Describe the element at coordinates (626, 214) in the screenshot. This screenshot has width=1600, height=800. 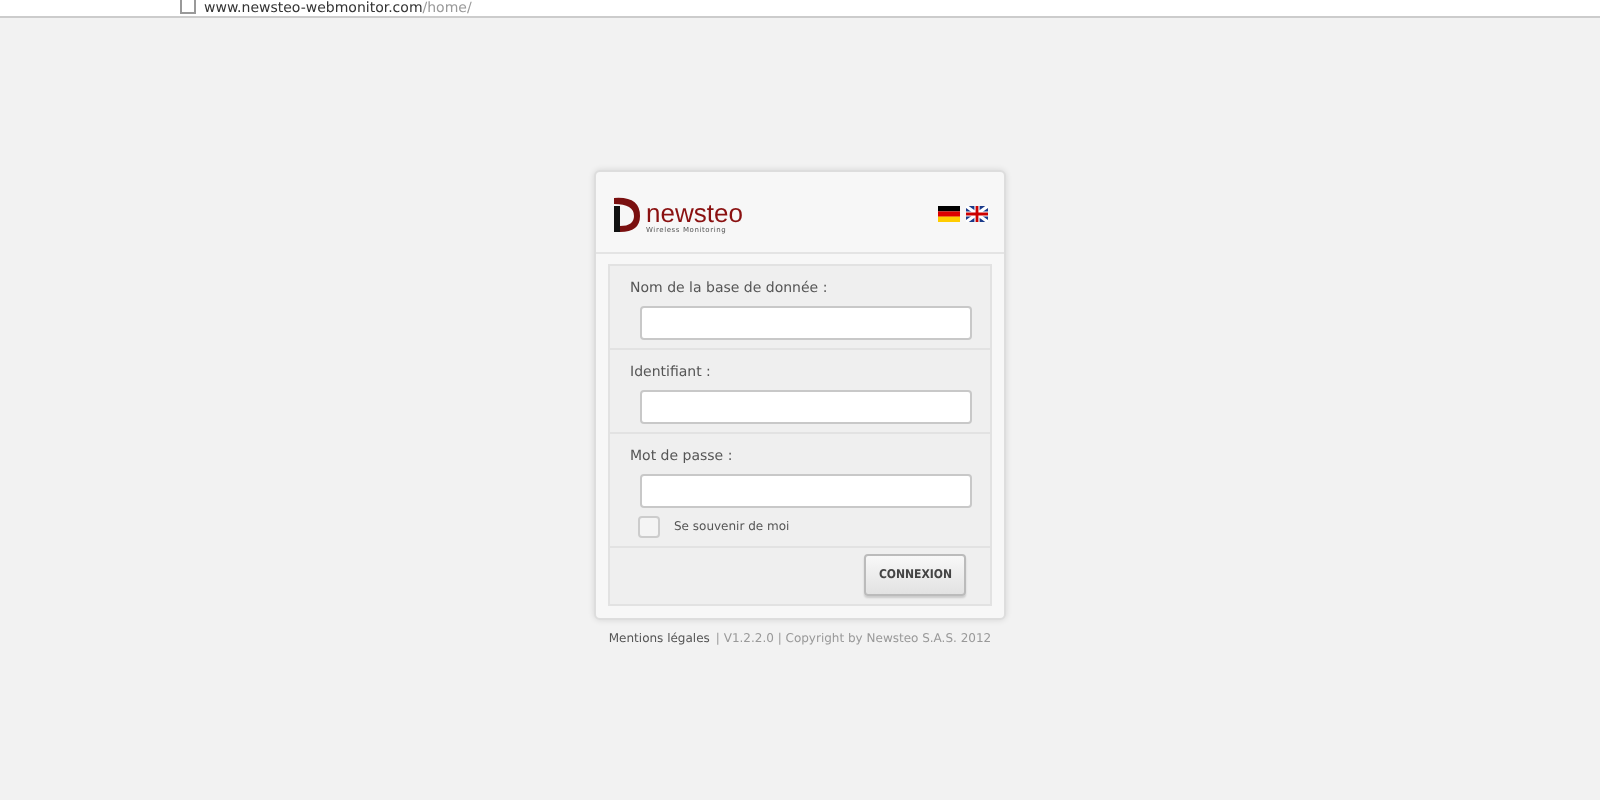
I see `logo-icon` at that location.